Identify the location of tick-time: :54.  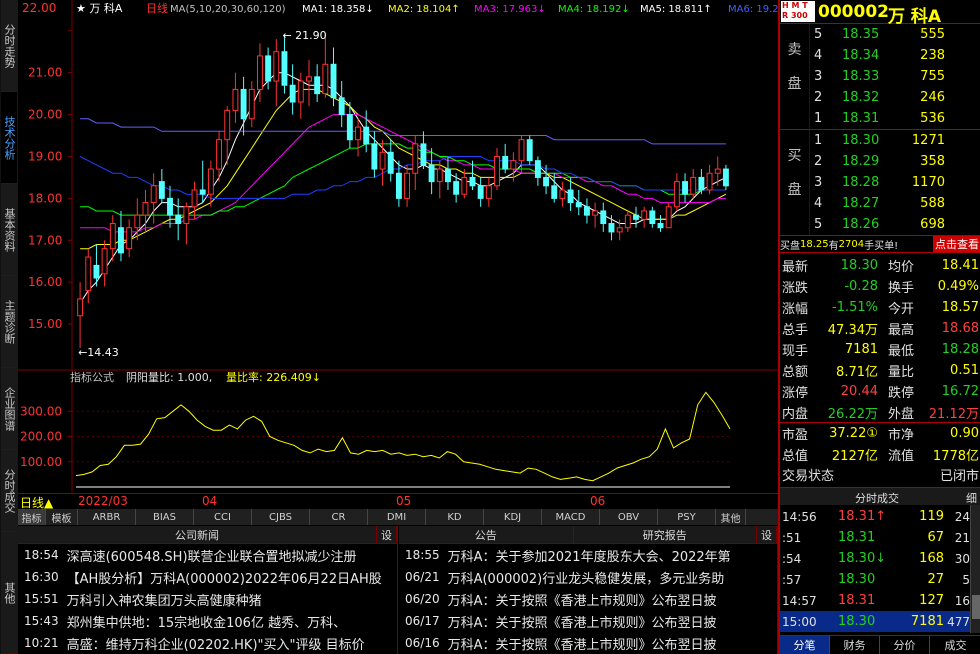
(792, 558).